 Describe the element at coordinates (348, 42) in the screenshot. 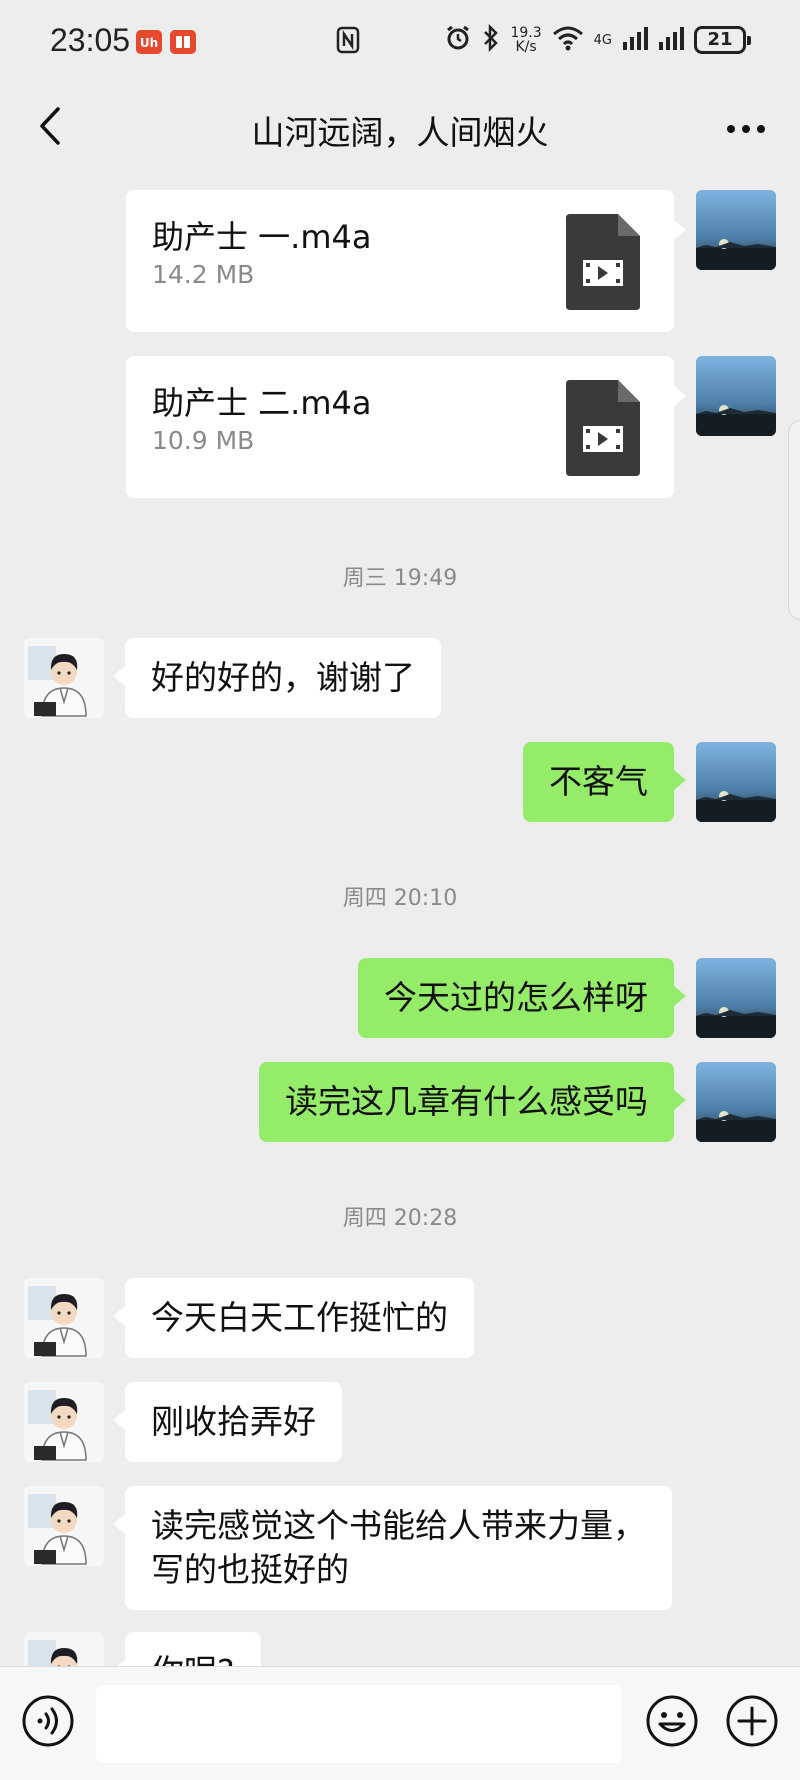

I see `nfc-icon` at that location.